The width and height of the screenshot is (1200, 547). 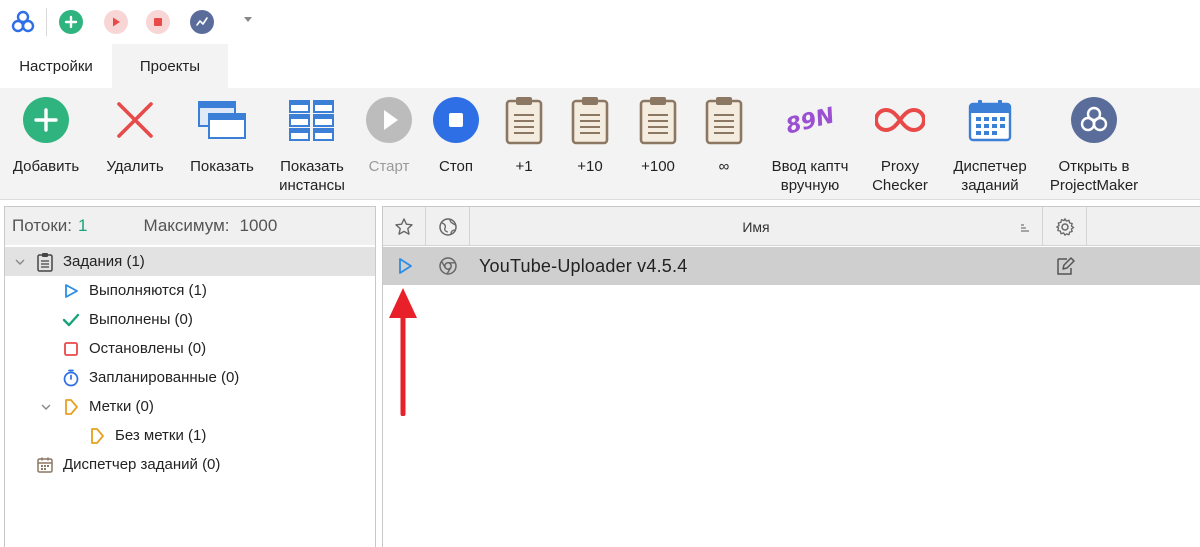 What do you see at coordinates (121, 406) in the screenshot?
I see `tree-item-tags-label: Метки (0)` at bounding box center [121, 406].